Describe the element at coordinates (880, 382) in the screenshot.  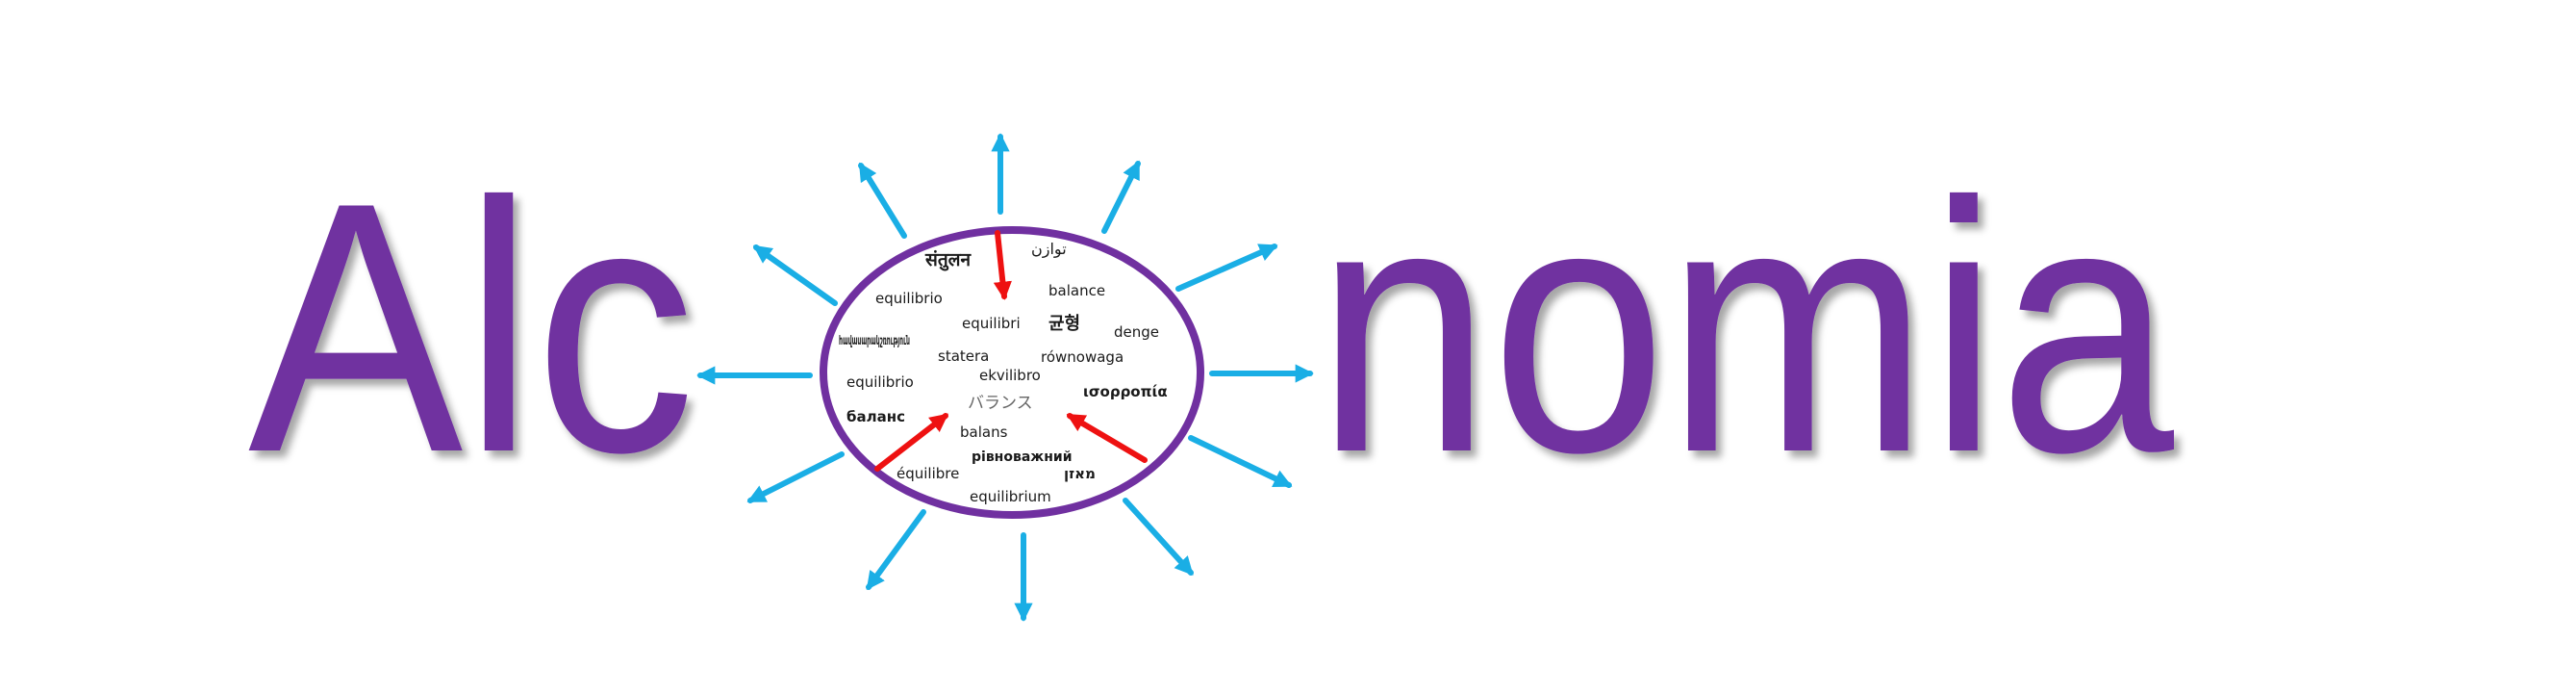
I see `word-spanish-mid: equilibrio` at that location.